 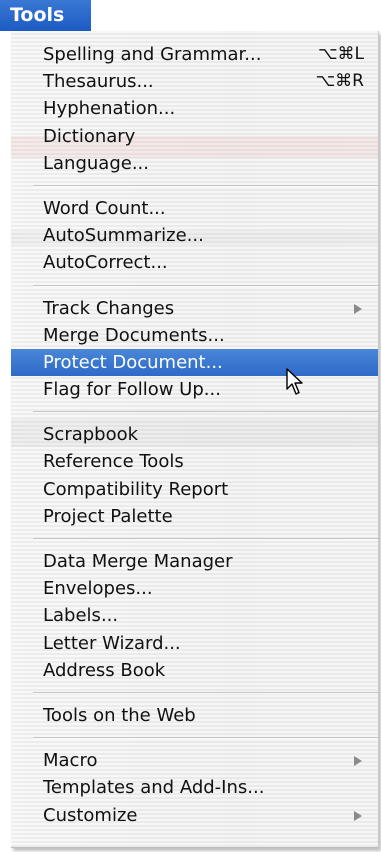 What do you see at coordinates (194, 815) in the screenshot?
I see `menu-item-customize: Customize` at bounding box center [194, 815].